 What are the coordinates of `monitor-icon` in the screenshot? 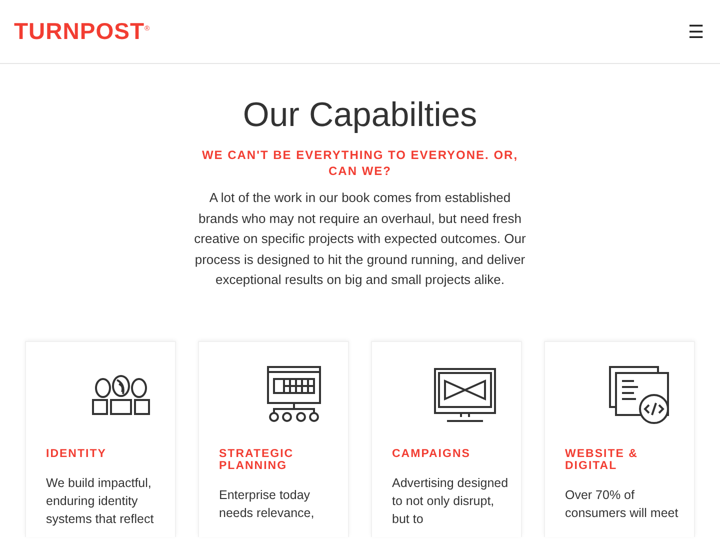 It's located at (465, 394).